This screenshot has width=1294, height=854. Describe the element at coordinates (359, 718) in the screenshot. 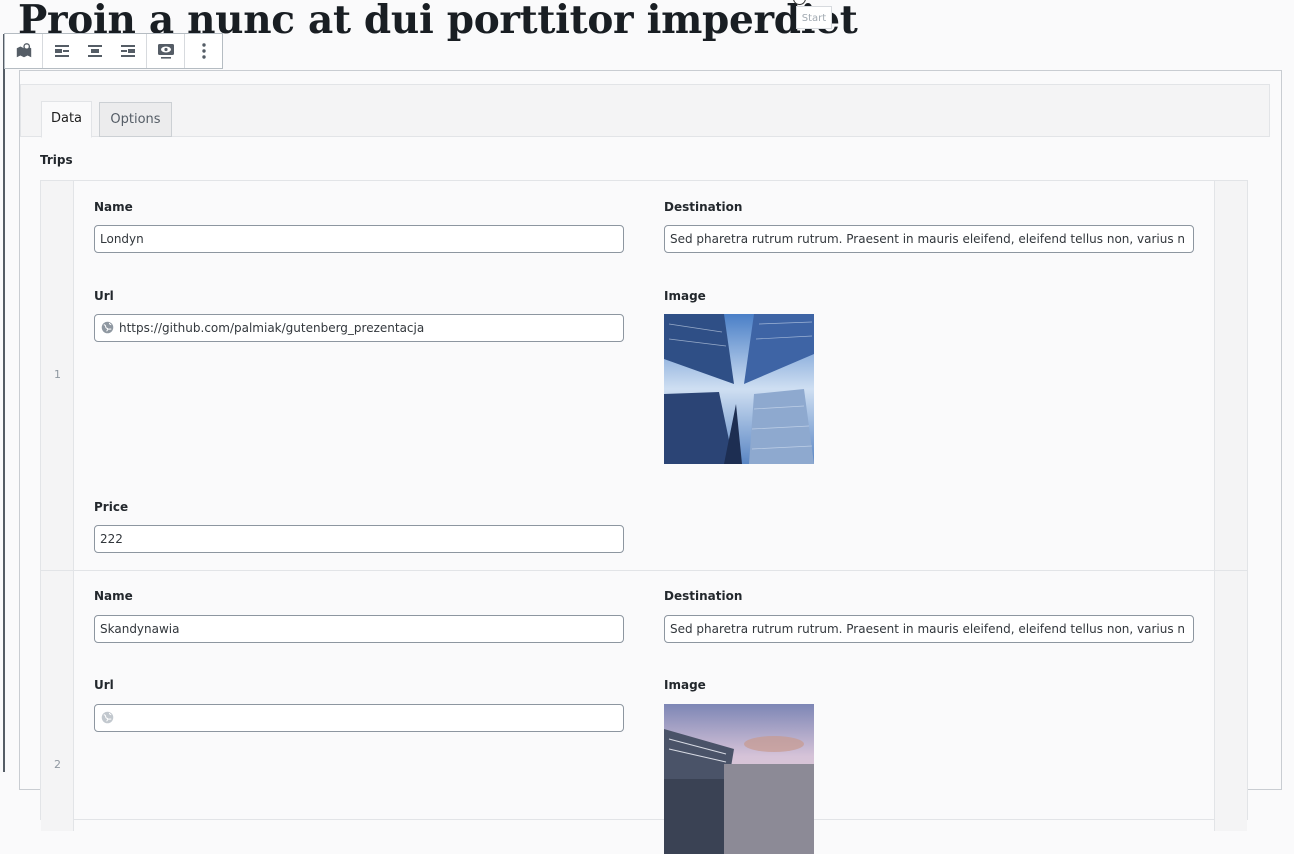

I see `url-input` at that location.